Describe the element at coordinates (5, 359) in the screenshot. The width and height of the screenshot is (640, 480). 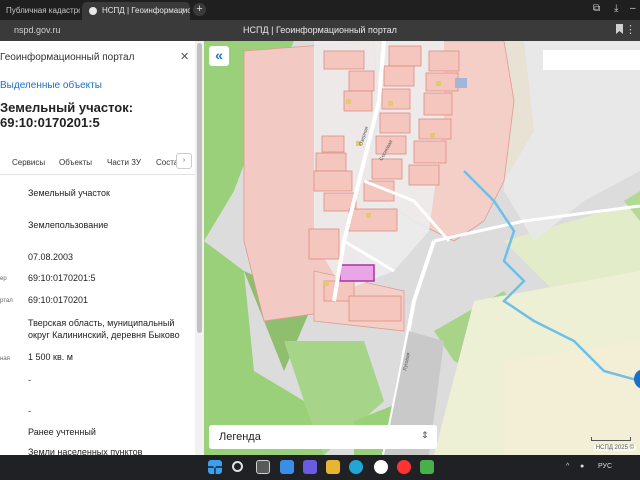
I see `row-label: ная` at that location.